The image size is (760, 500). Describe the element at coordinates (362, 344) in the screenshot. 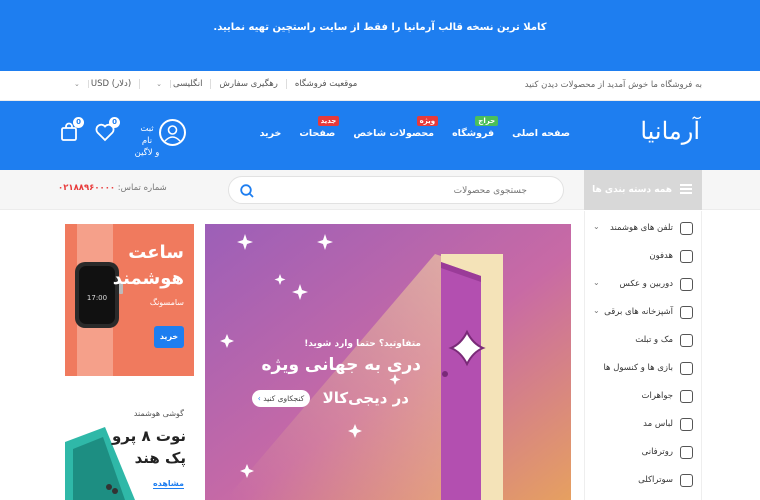

I see `hero-tagline: متفاوتید؟ حتما وارد شوید!` at that location.